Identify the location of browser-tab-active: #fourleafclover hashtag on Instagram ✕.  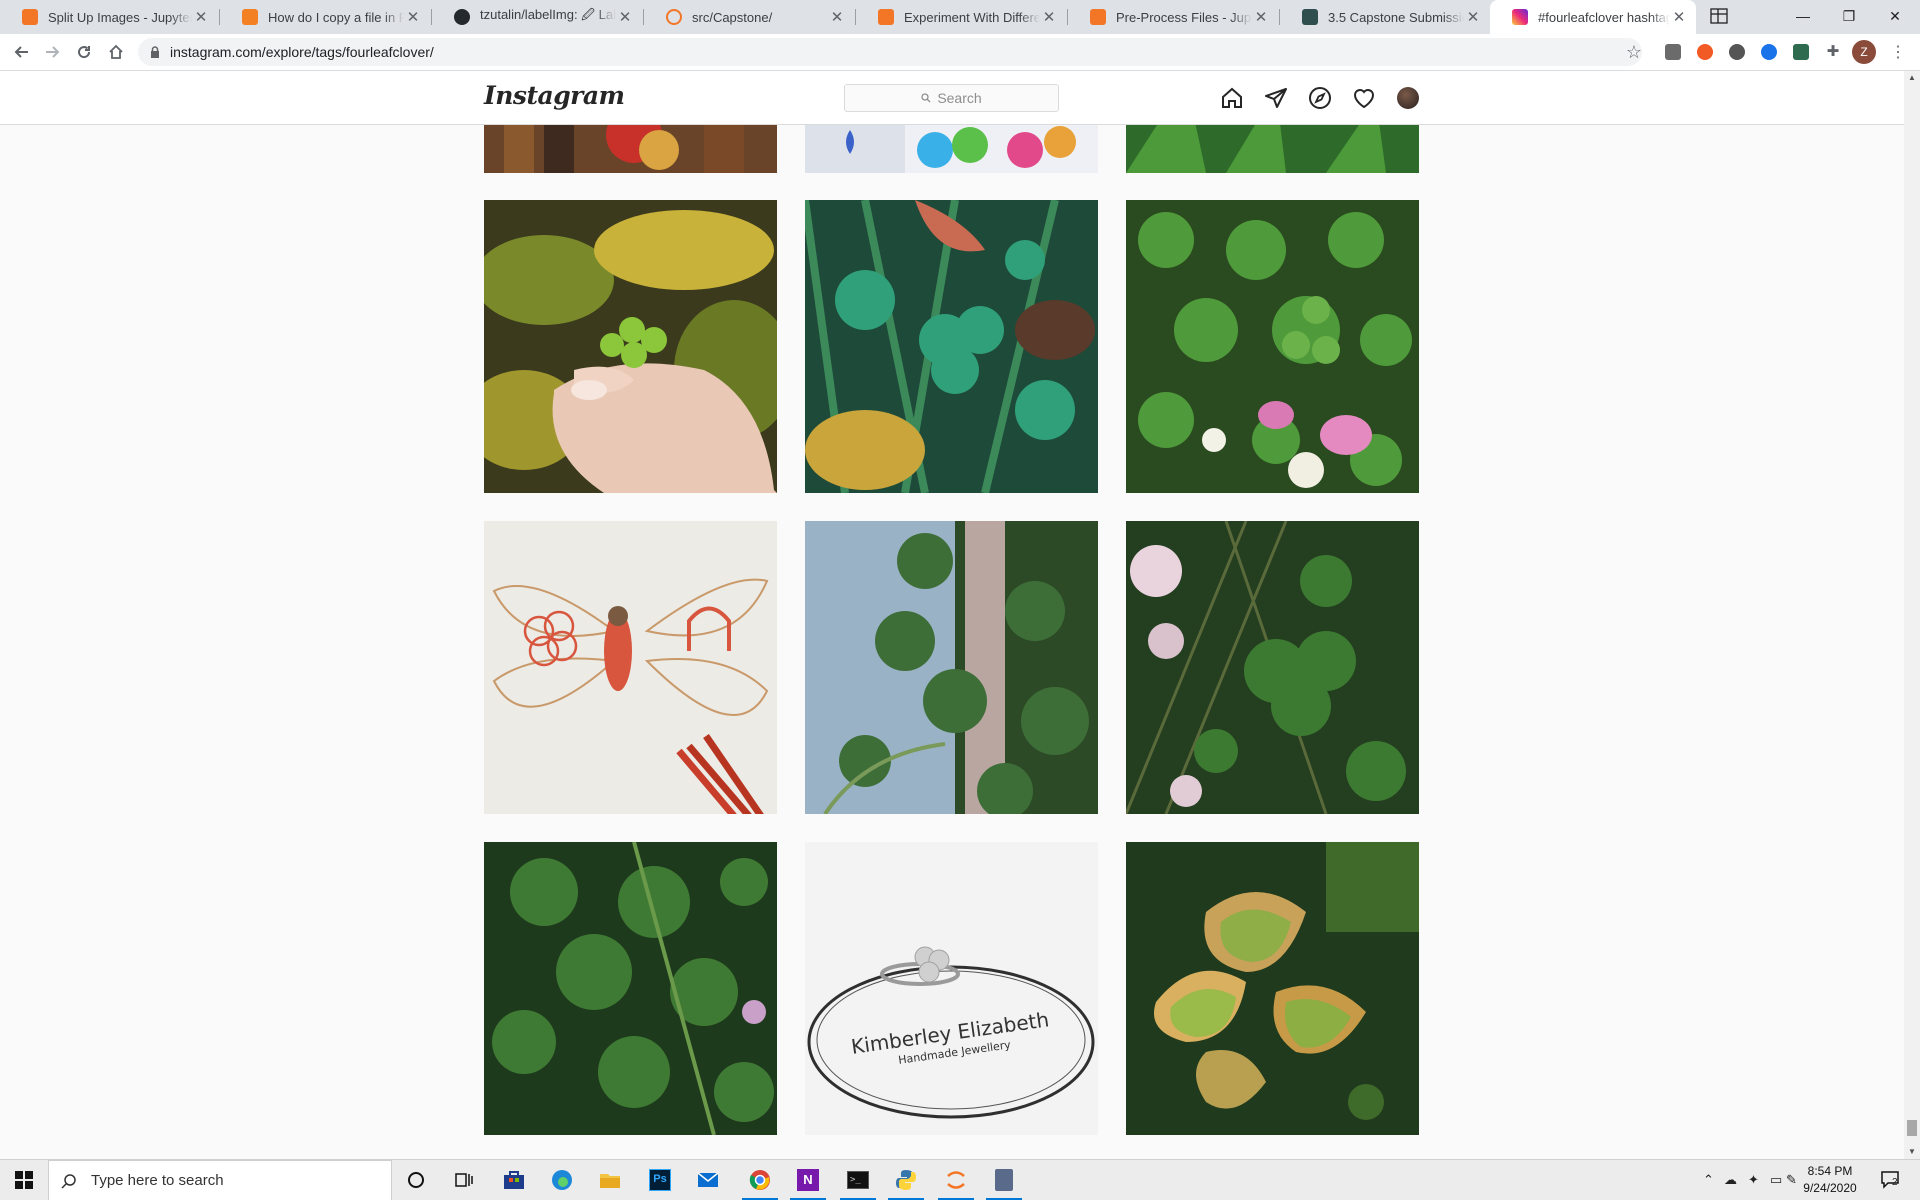
(1593, 17).